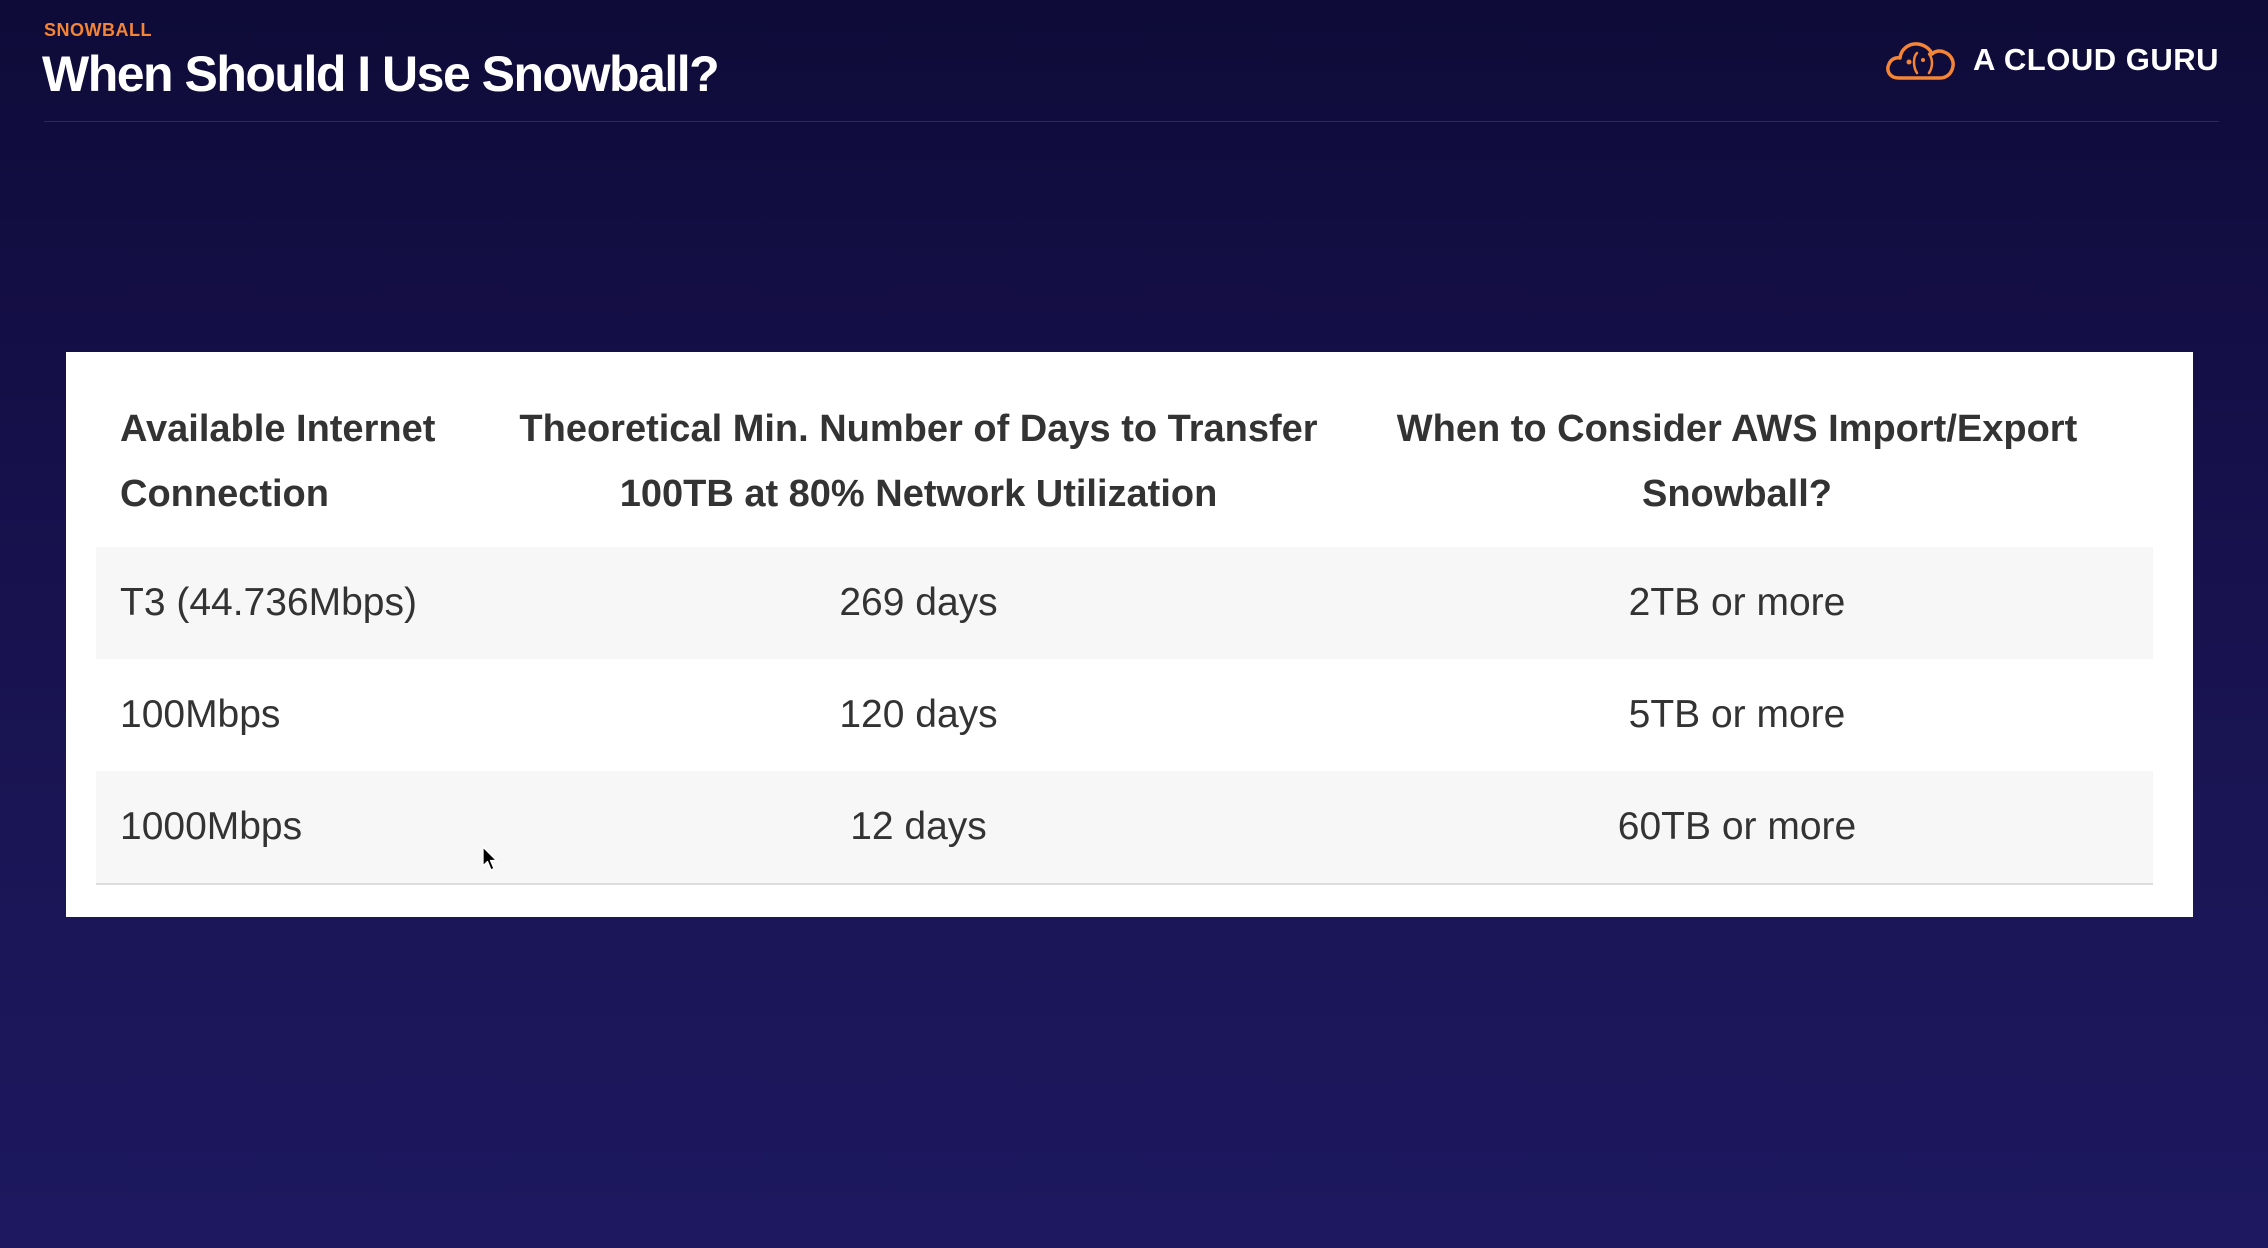  What do you see at coordinates (1921, 60) in the screenshot?
I see `cloud-logo-icon` at bounding box center [1921, 60].